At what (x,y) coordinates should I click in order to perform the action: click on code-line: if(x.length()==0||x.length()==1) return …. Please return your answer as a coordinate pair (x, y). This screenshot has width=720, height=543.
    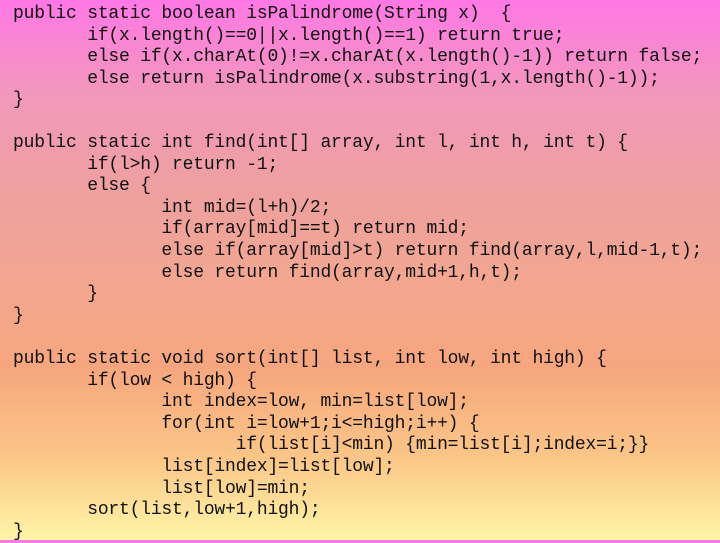
    Looking at the image, I should click on (289, 35).